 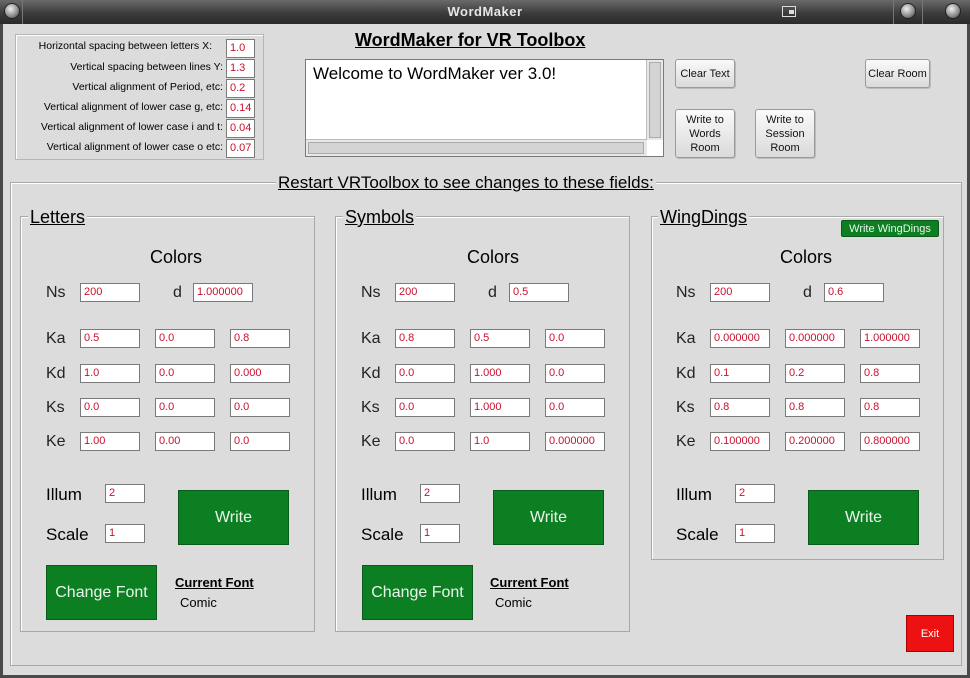 What do you see at coordinates (740, 338) in the screenshot?
I see `wingdings-ka-r-field: 0.000000` at bounding box center [740, 338].